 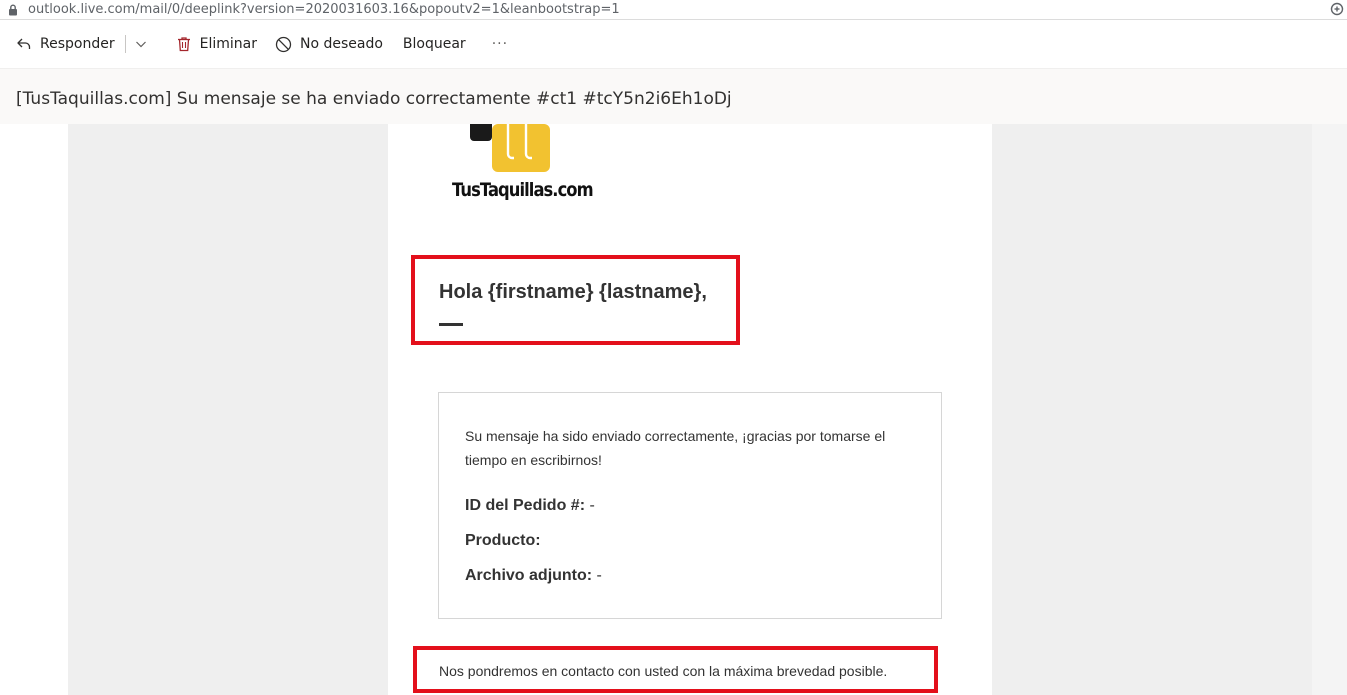 I want to click on attachment-field: Archivo adjunto: -, so click(x=533, y=576).